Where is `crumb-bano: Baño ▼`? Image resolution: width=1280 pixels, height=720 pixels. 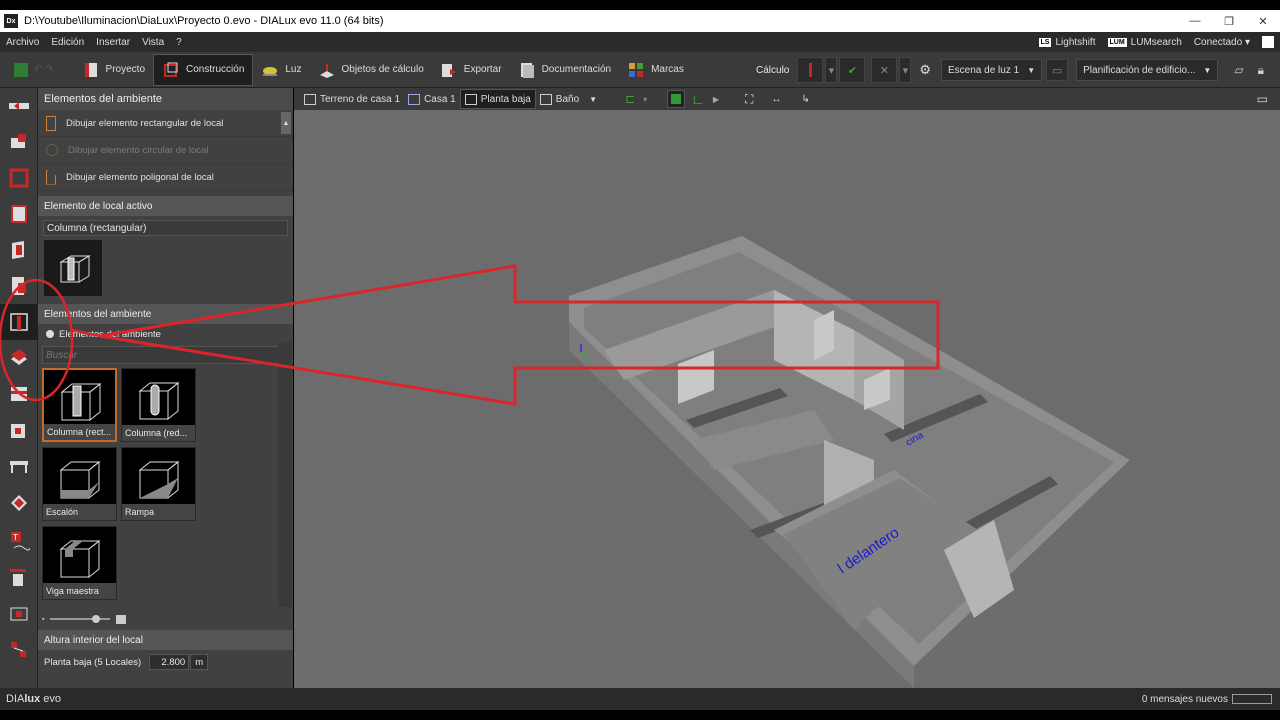
crumb-bano: Baño ▼ is located at coordinates (568, 99).